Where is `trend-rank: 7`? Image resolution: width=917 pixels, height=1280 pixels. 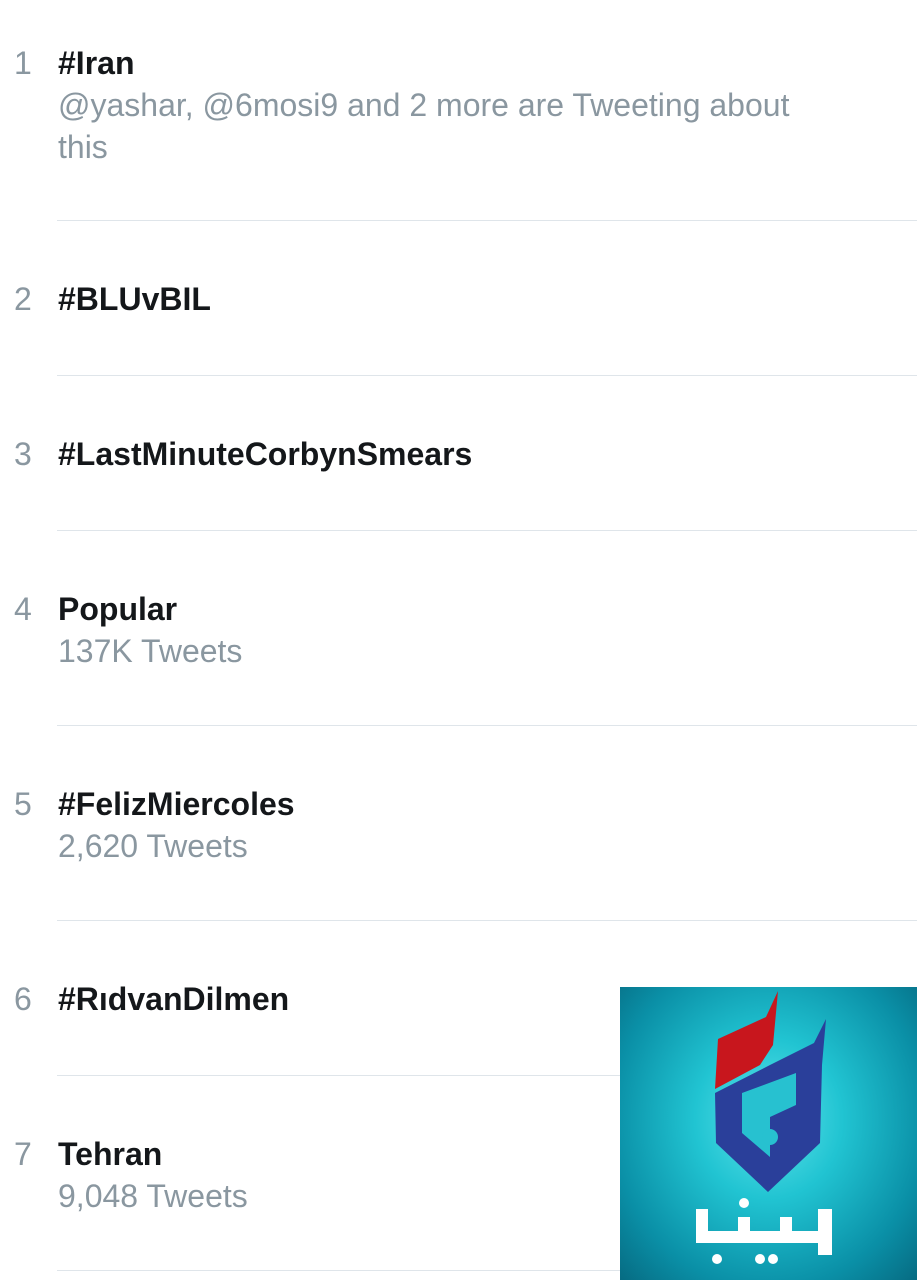 trend-rank: 7 is located at coordinates (23, 1154).